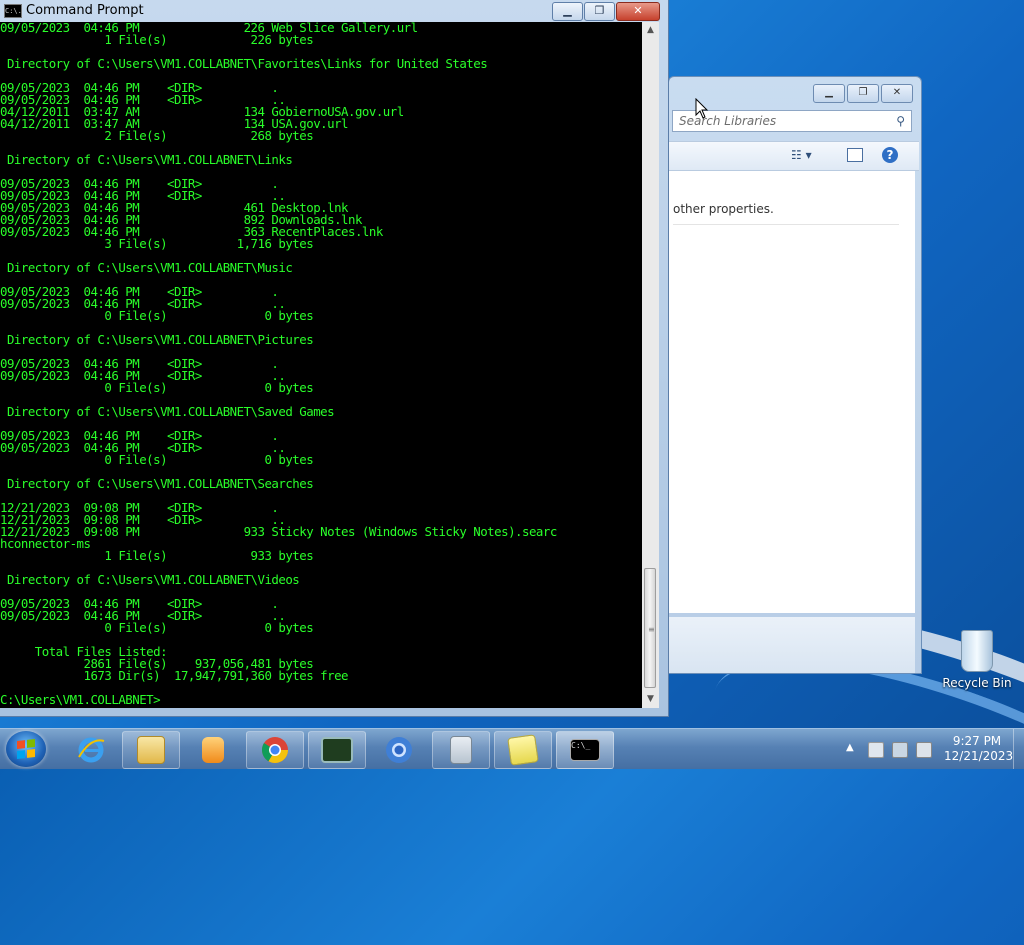 This screenshot has height=945, width=1024. I want to click on internet-explorer-icon, so click(91, 750).